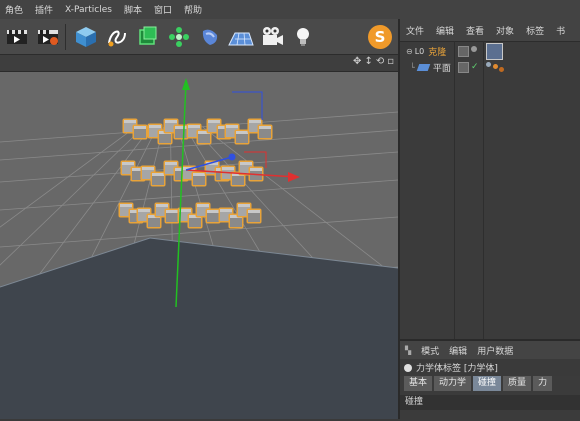 This screenshot has height=421, width=580. What do you see at coordinates (15, 9) in the screenshot?
I see `menu-character: 角色` at bounding box center [15, 9].